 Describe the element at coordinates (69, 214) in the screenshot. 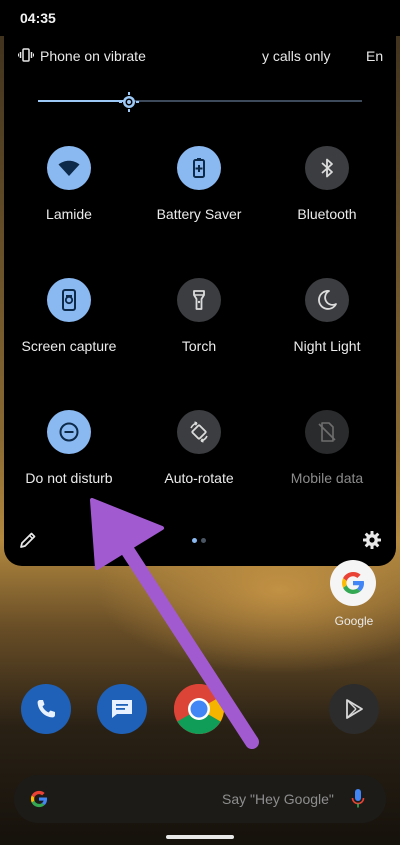

I see `tile-wifi-label: Lamide` at that location.